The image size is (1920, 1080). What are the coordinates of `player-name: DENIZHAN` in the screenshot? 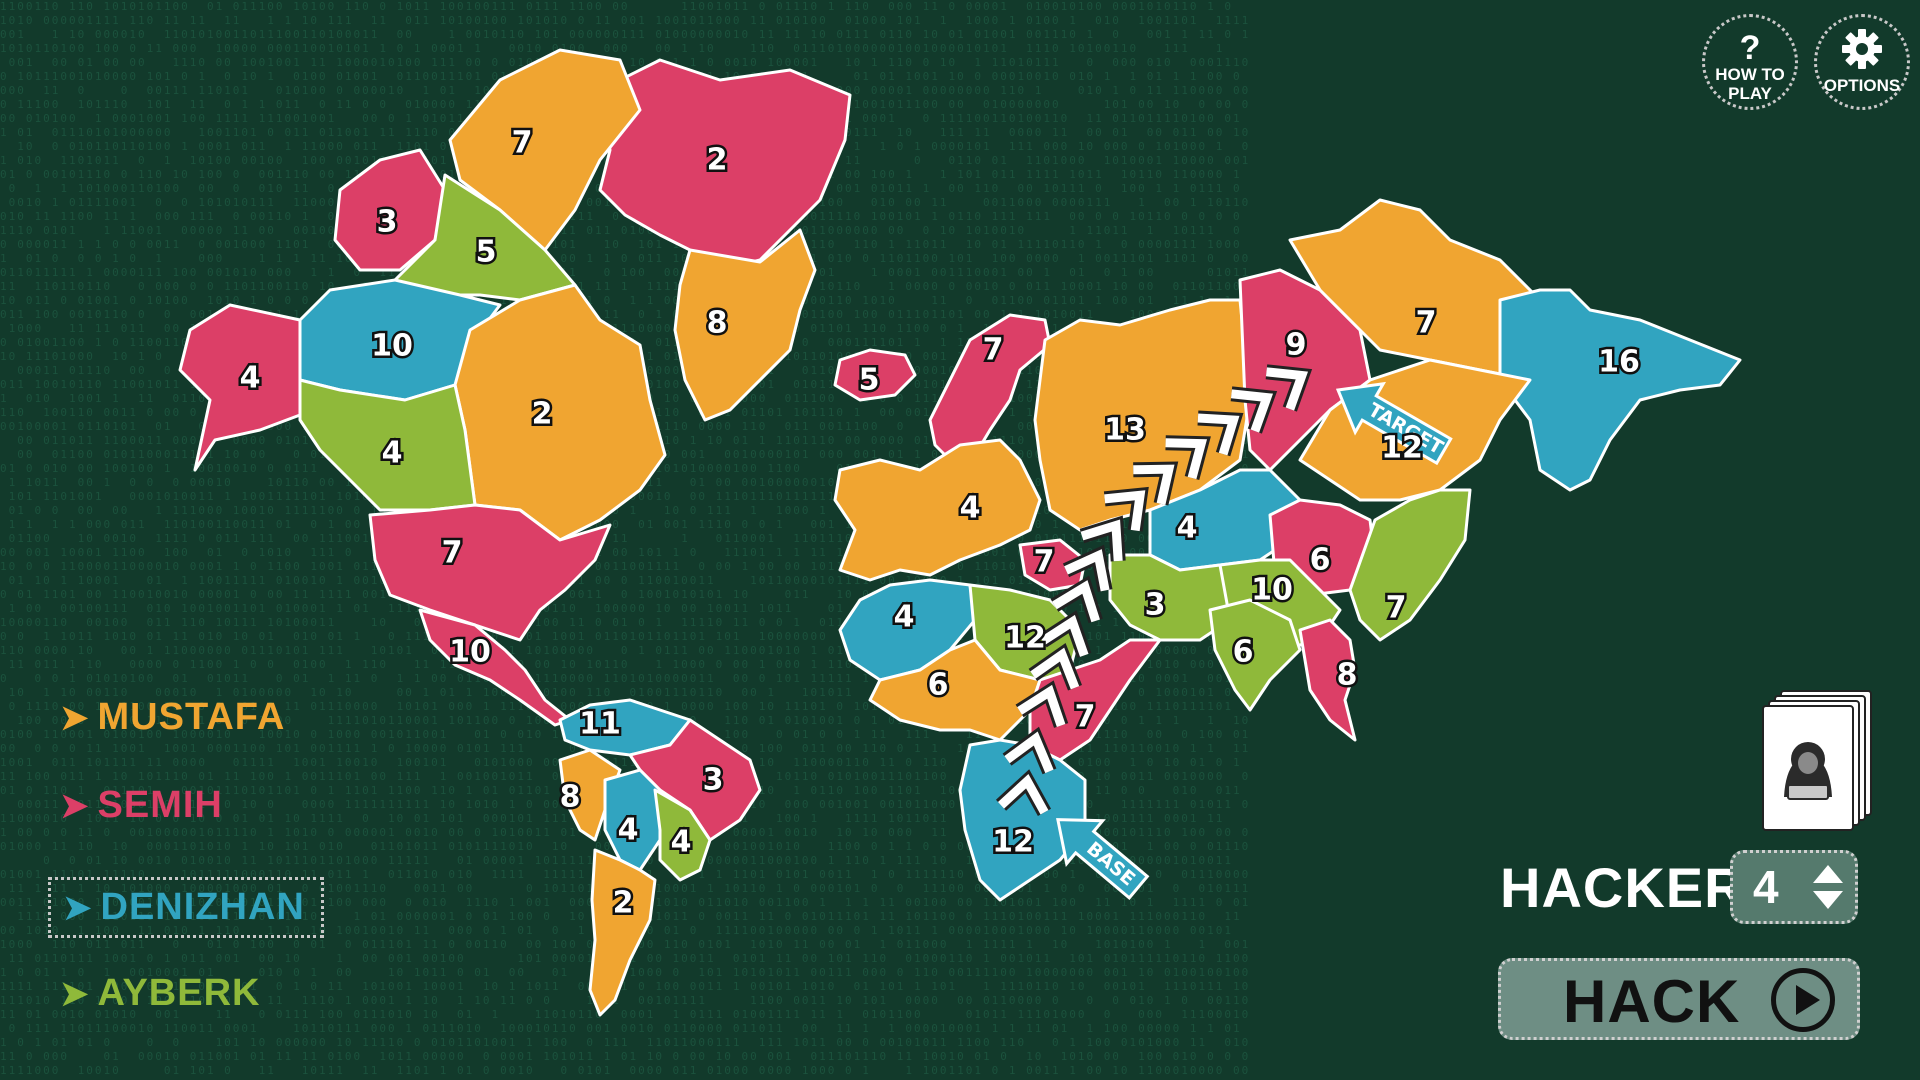 It's located at (202, 907).